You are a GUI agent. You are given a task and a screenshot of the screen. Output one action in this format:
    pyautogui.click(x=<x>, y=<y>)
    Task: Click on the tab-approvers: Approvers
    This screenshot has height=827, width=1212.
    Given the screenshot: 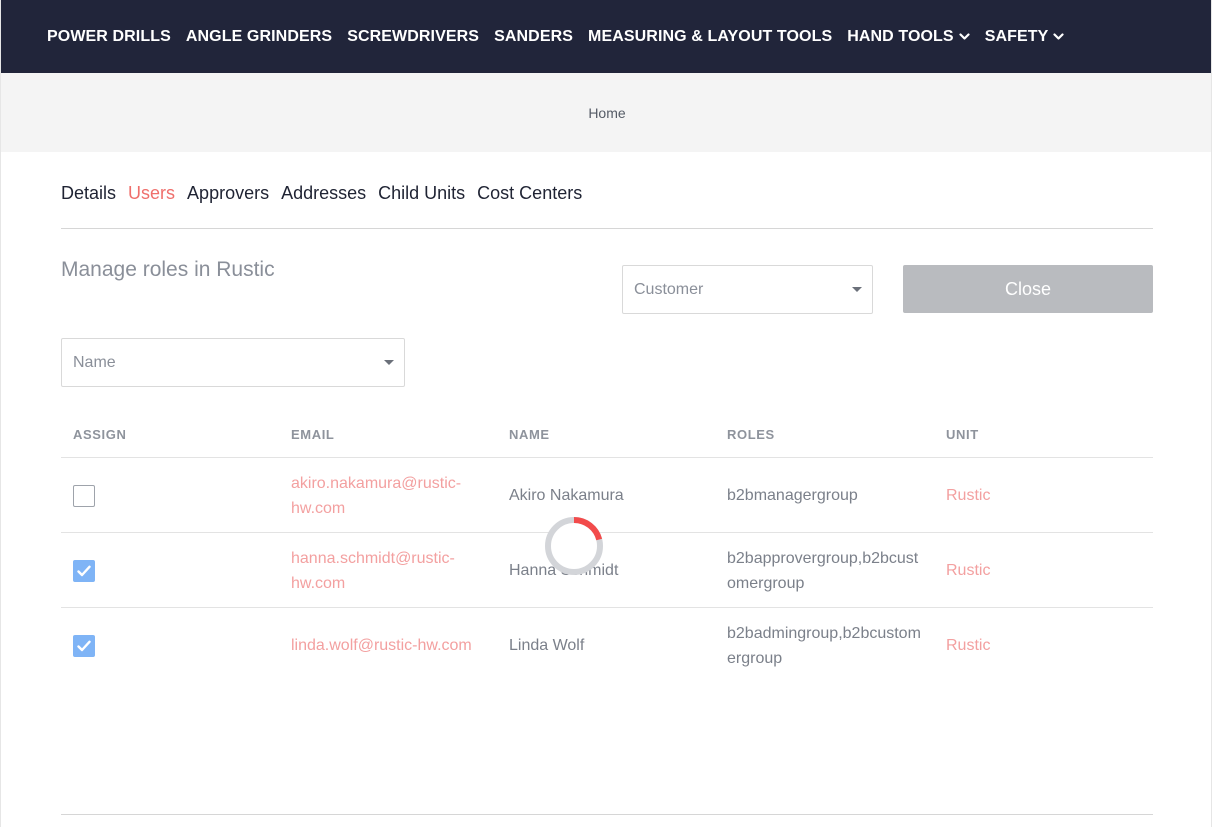 What is the action you would take?
    pyautogui.click(x=228, y=193)
    